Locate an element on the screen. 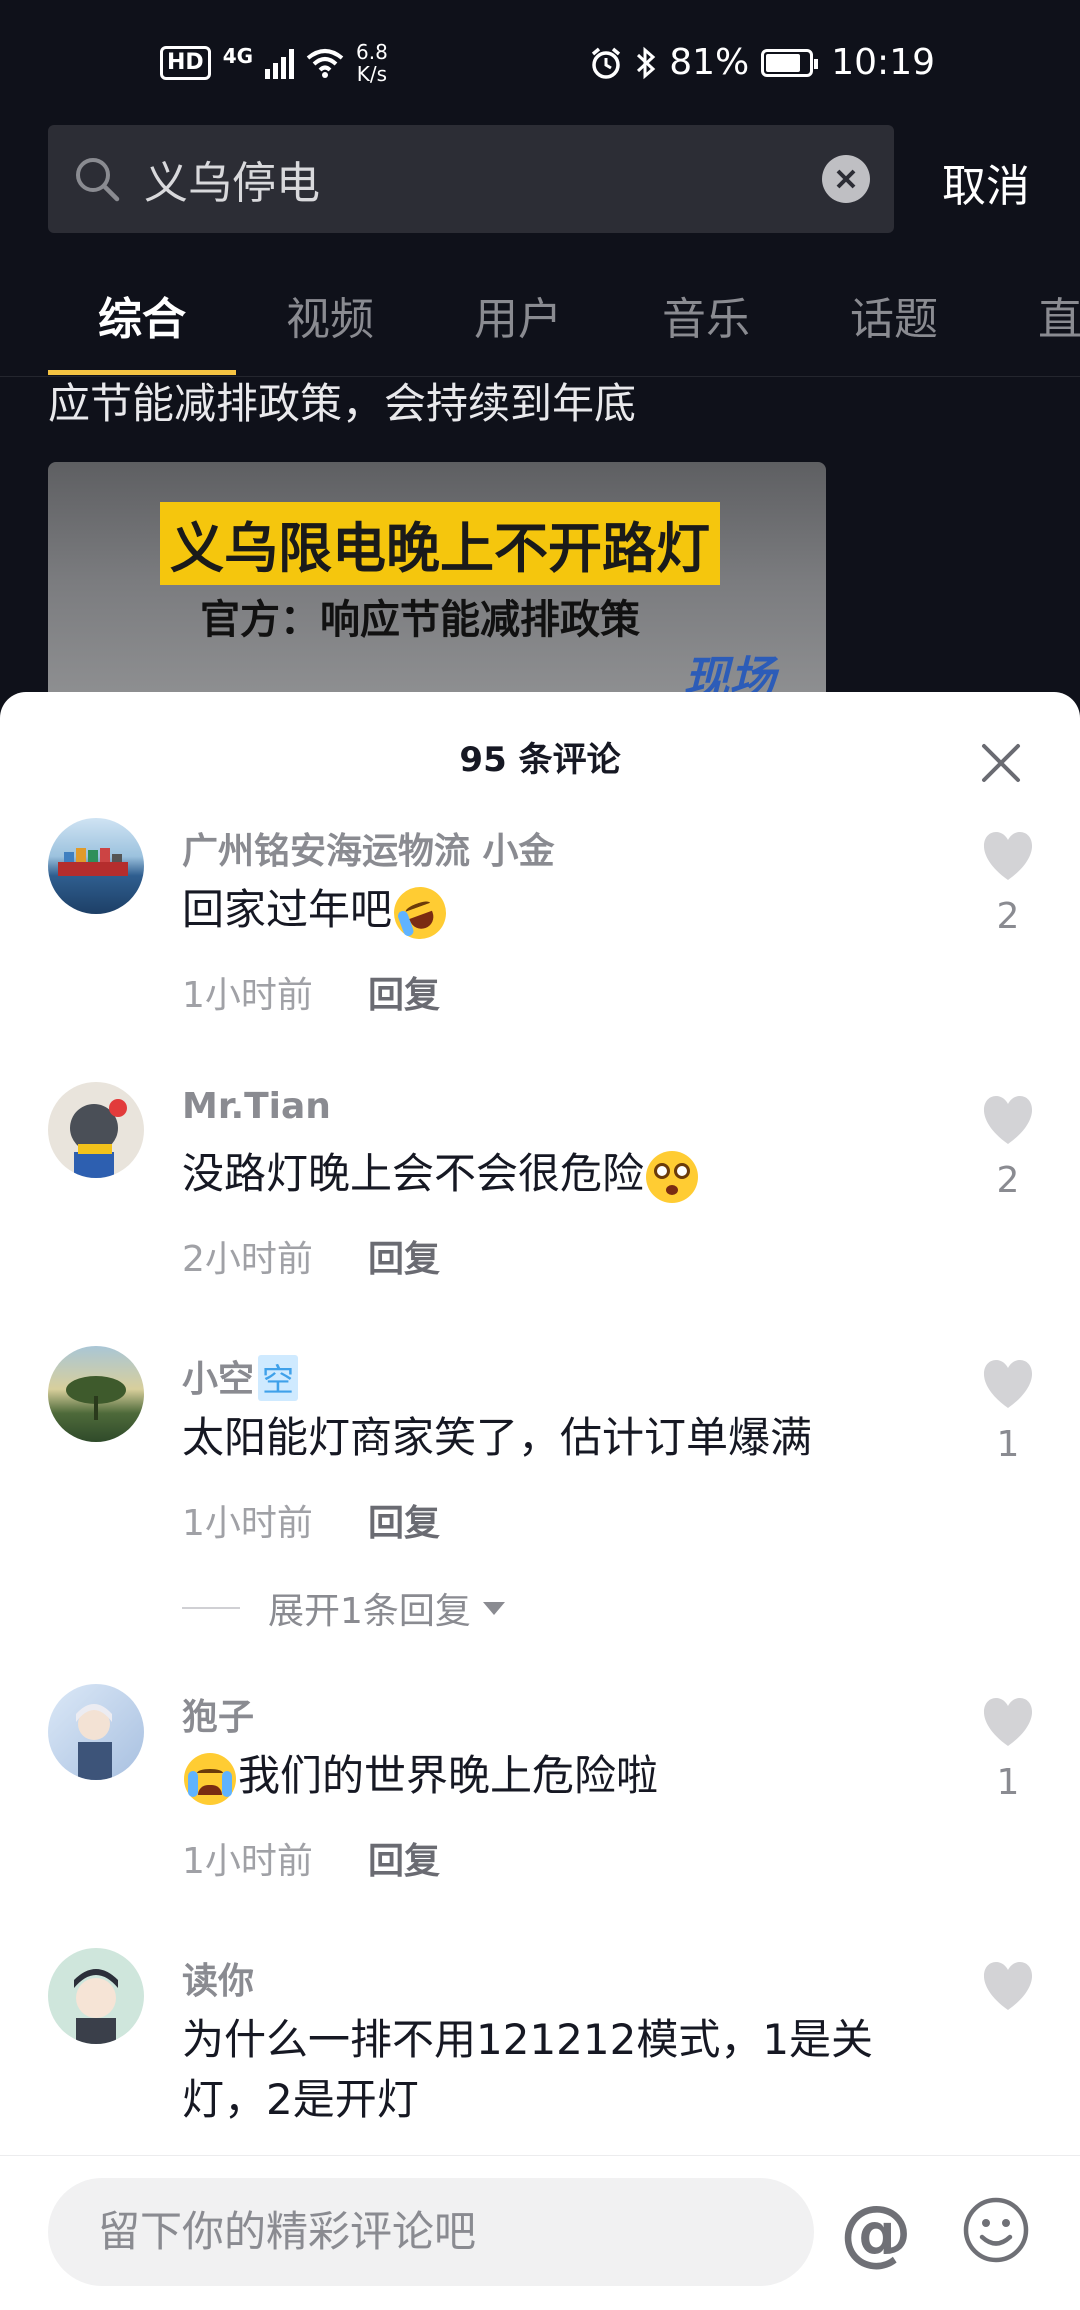 The image size is (1080, 2310). network-speed: 6.8 K/s is located at coordinates (372, 63).